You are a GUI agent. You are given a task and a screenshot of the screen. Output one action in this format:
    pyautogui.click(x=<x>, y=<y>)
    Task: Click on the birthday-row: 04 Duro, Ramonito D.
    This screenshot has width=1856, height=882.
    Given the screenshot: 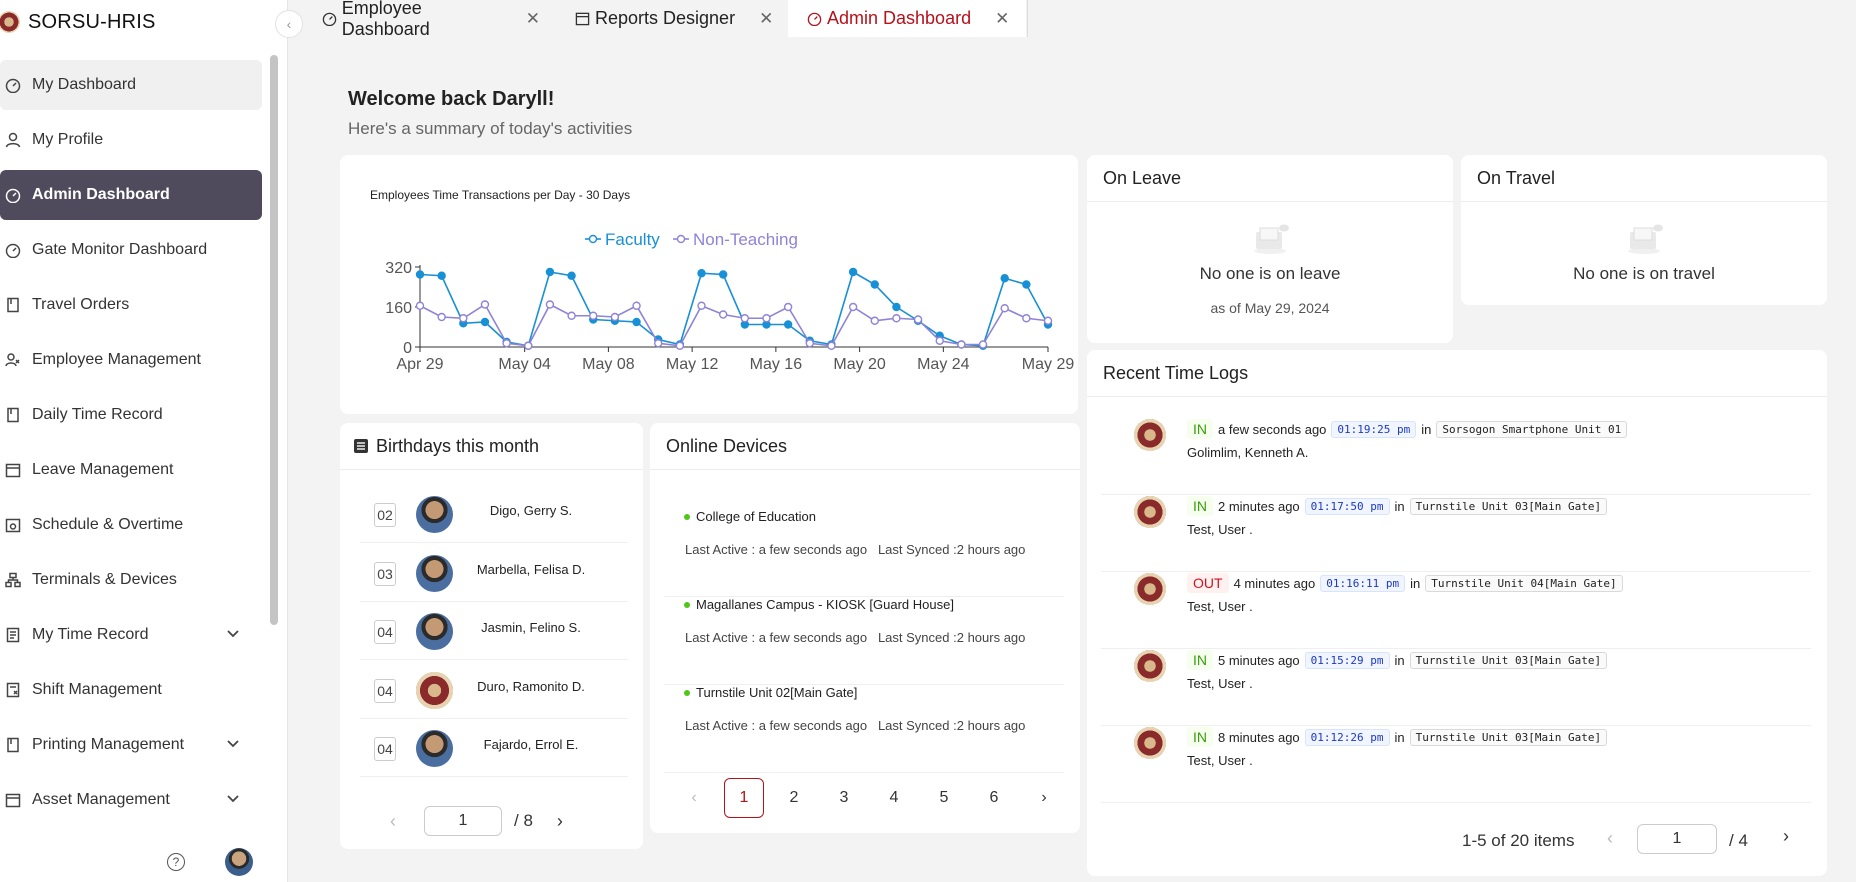 What is the action you would take?
    pyautogui.click(x=494, y=690)
    